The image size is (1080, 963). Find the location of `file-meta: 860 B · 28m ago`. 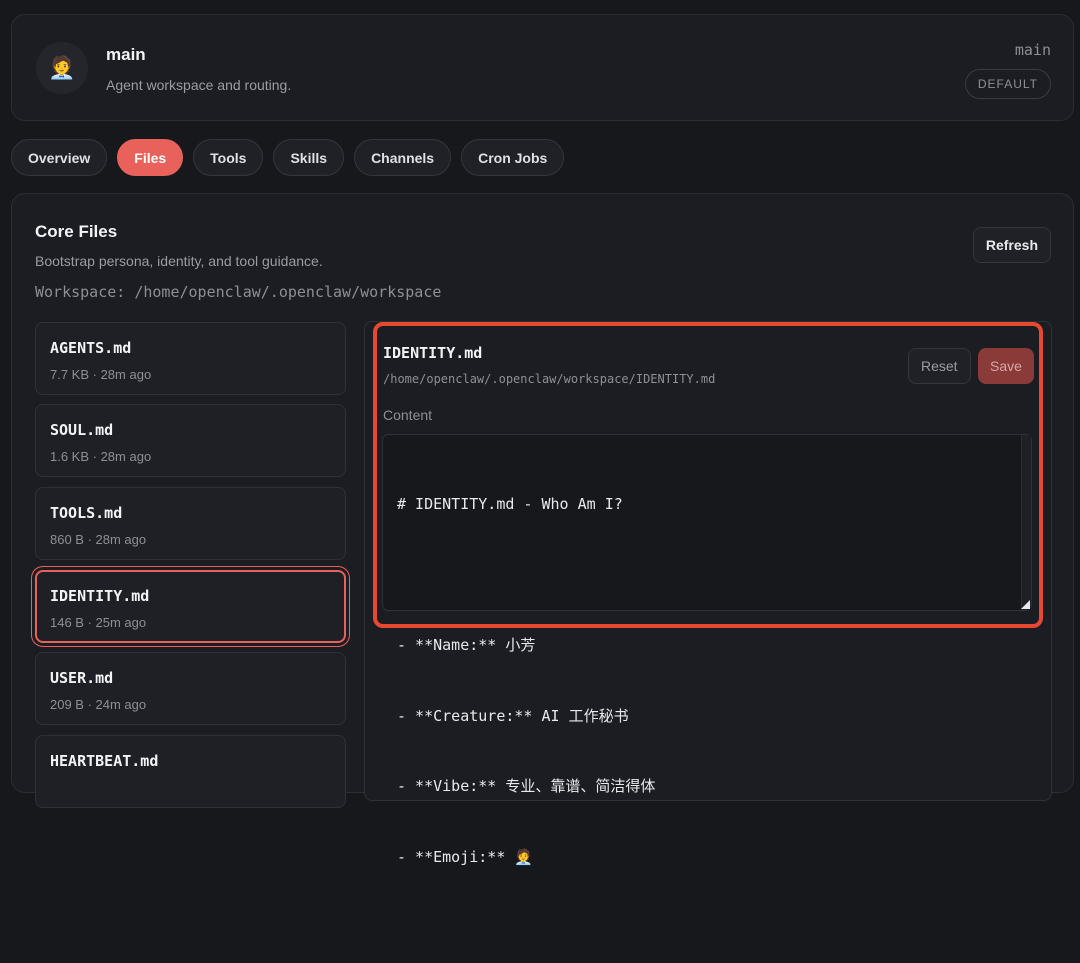

file-meta: 860 B · 28m ago is located at coordinates (98, 539).